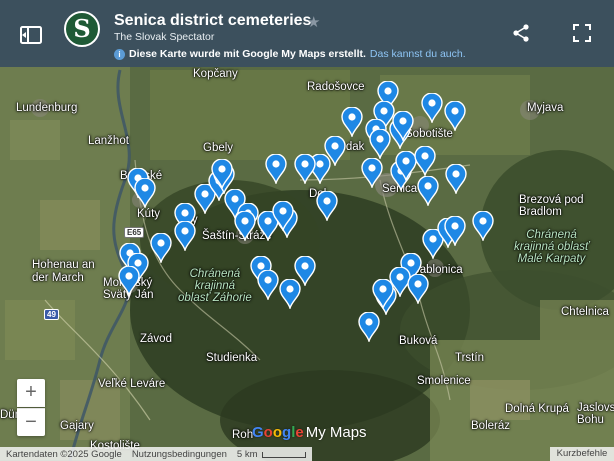  What do you see at coordinates (218, 148) in the screenshot?
I see `place-label-gbely: Gbely` at bounding box center [218, 148].